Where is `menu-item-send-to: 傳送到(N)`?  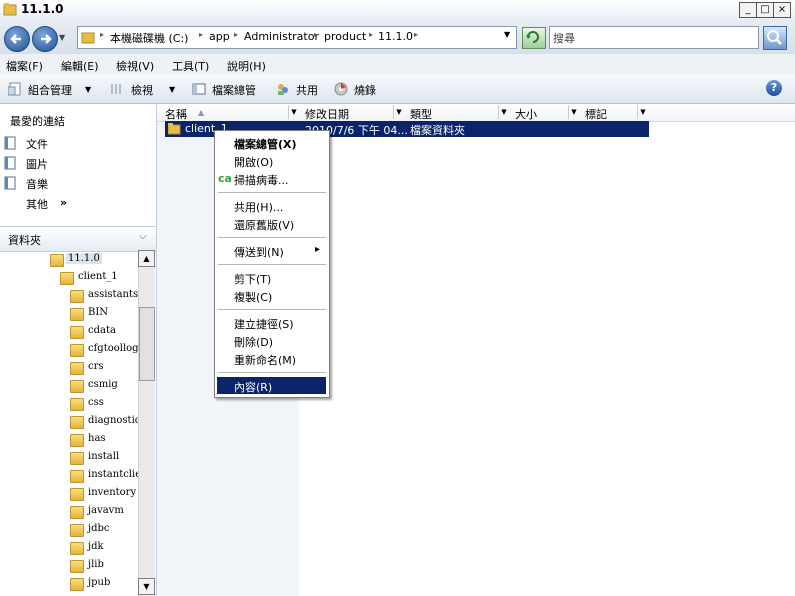
menu-item-send-to: 傳送到(N) is located at coordinates (259, 252).